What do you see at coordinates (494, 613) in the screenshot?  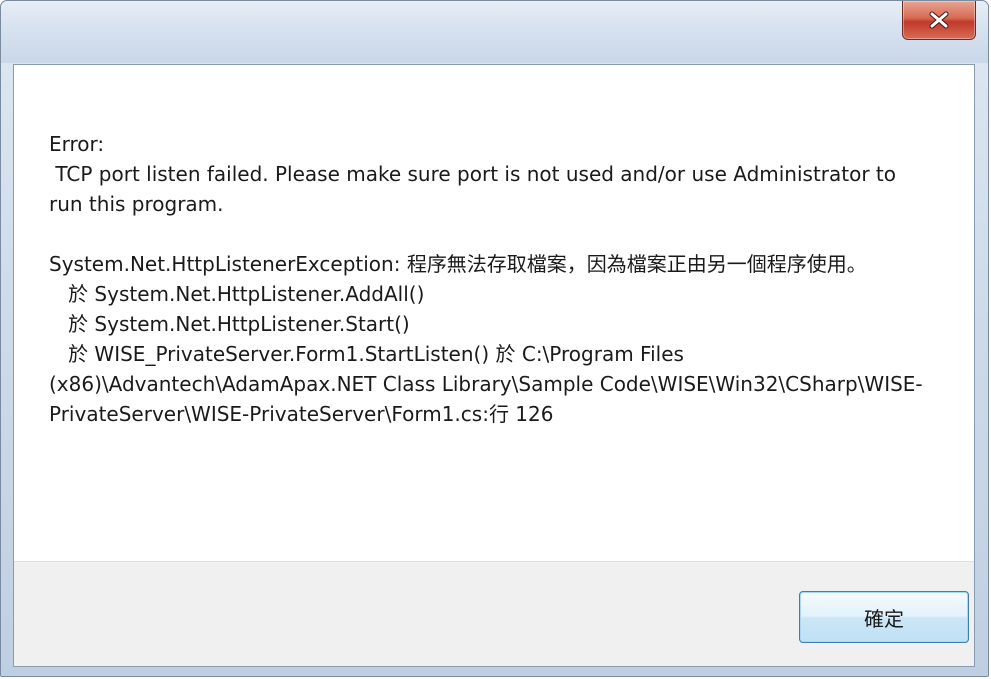 I see `button-panel: 確定` at bounding box center [494, 613].